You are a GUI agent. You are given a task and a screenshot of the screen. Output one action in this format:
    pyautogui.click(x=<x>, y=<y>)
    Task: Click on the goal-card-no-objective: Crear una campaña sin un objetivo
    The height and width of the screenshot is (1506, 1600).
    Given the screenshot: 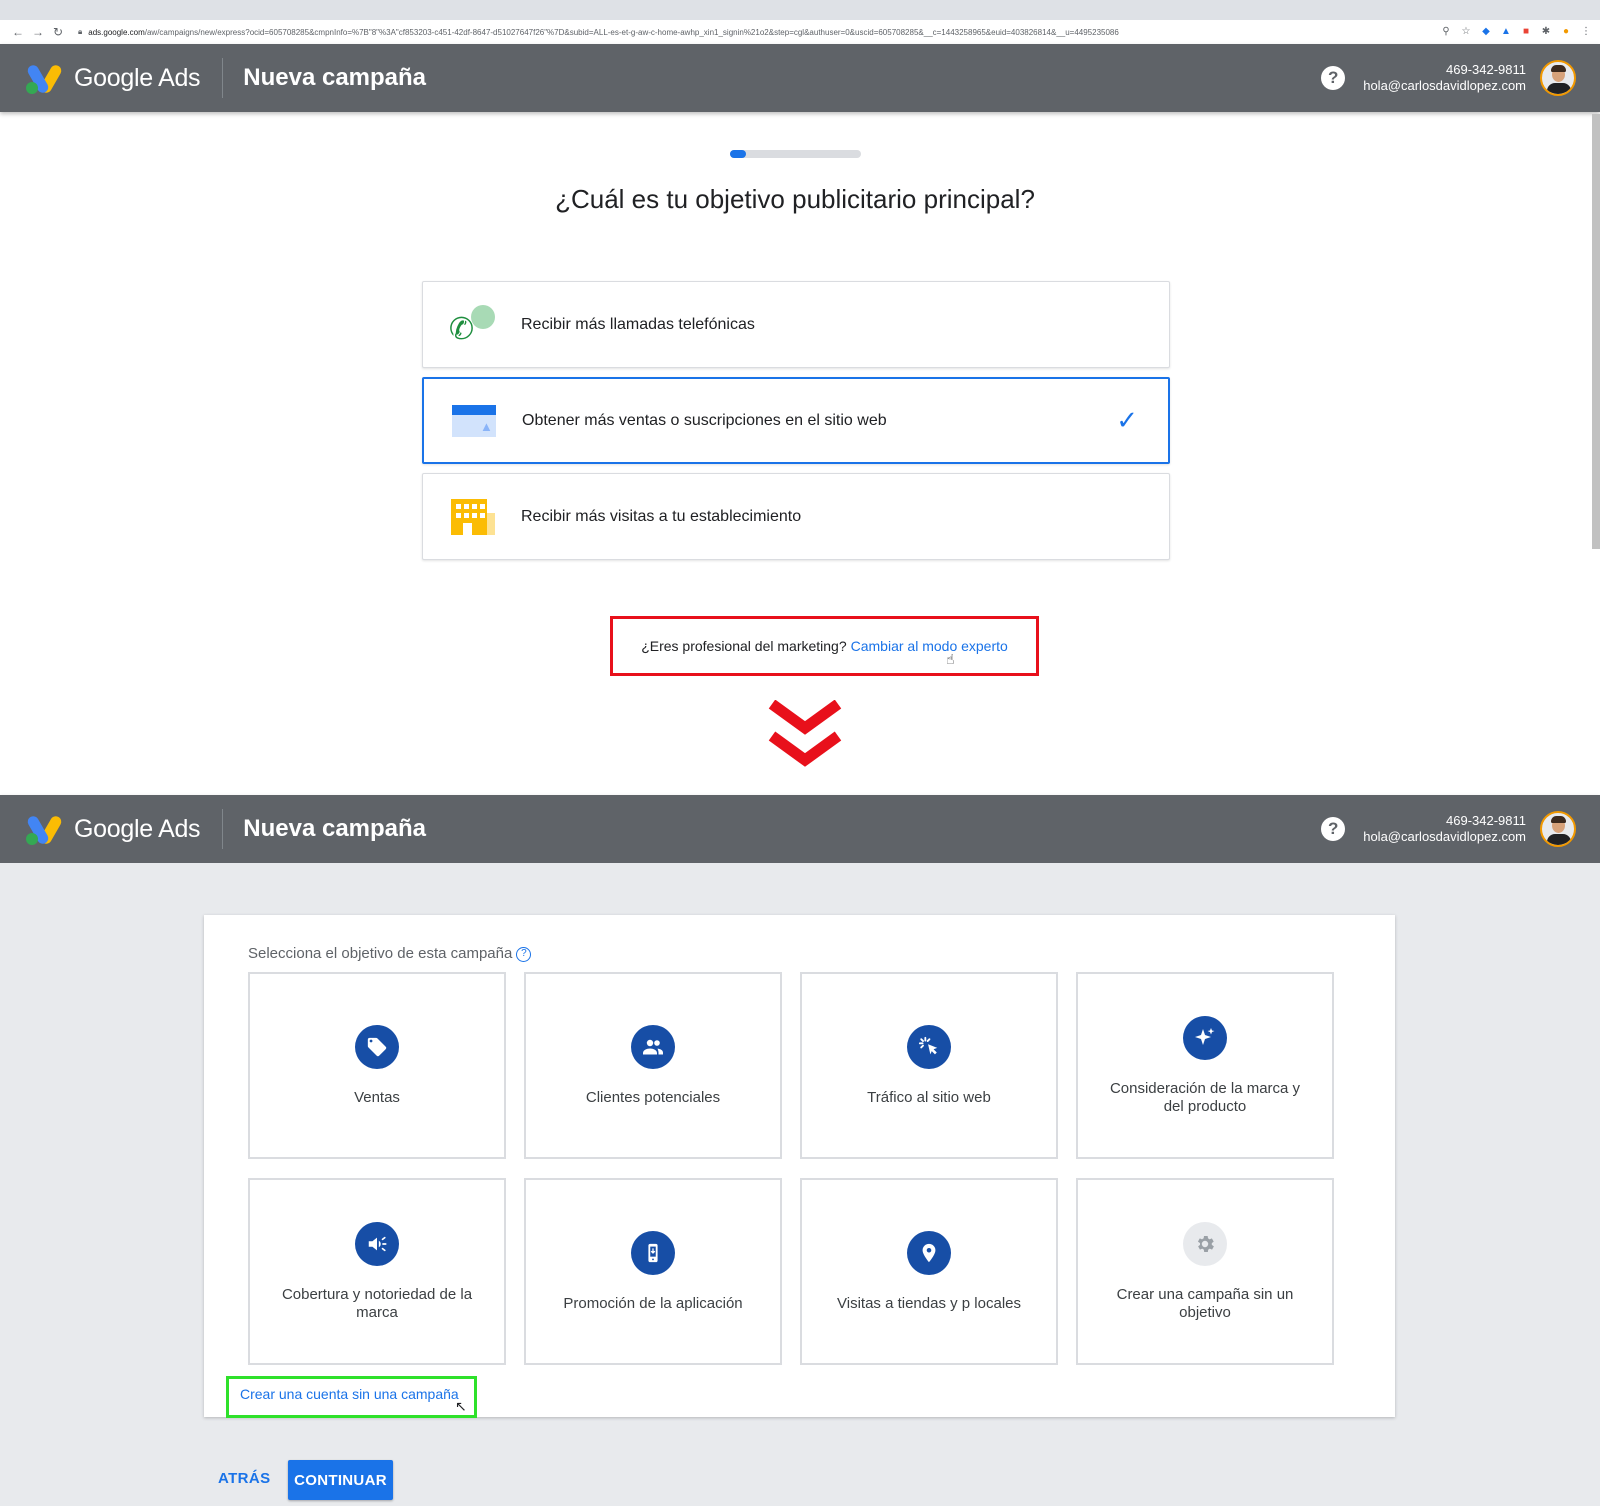 What is the action you would take?
    pyautogui.click(x=1205, y=1271)
    